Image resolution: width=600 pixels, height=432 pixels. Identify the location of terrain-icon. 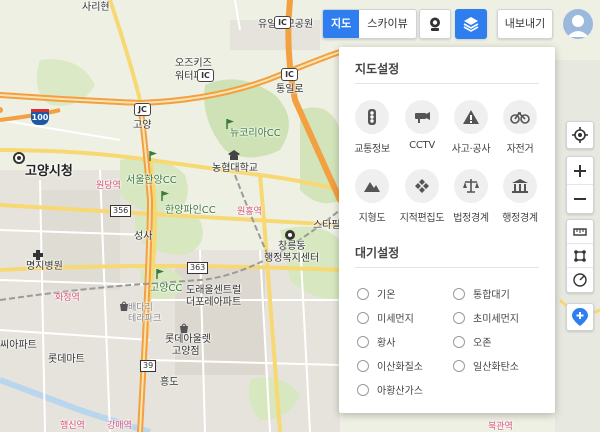
(372, 187).